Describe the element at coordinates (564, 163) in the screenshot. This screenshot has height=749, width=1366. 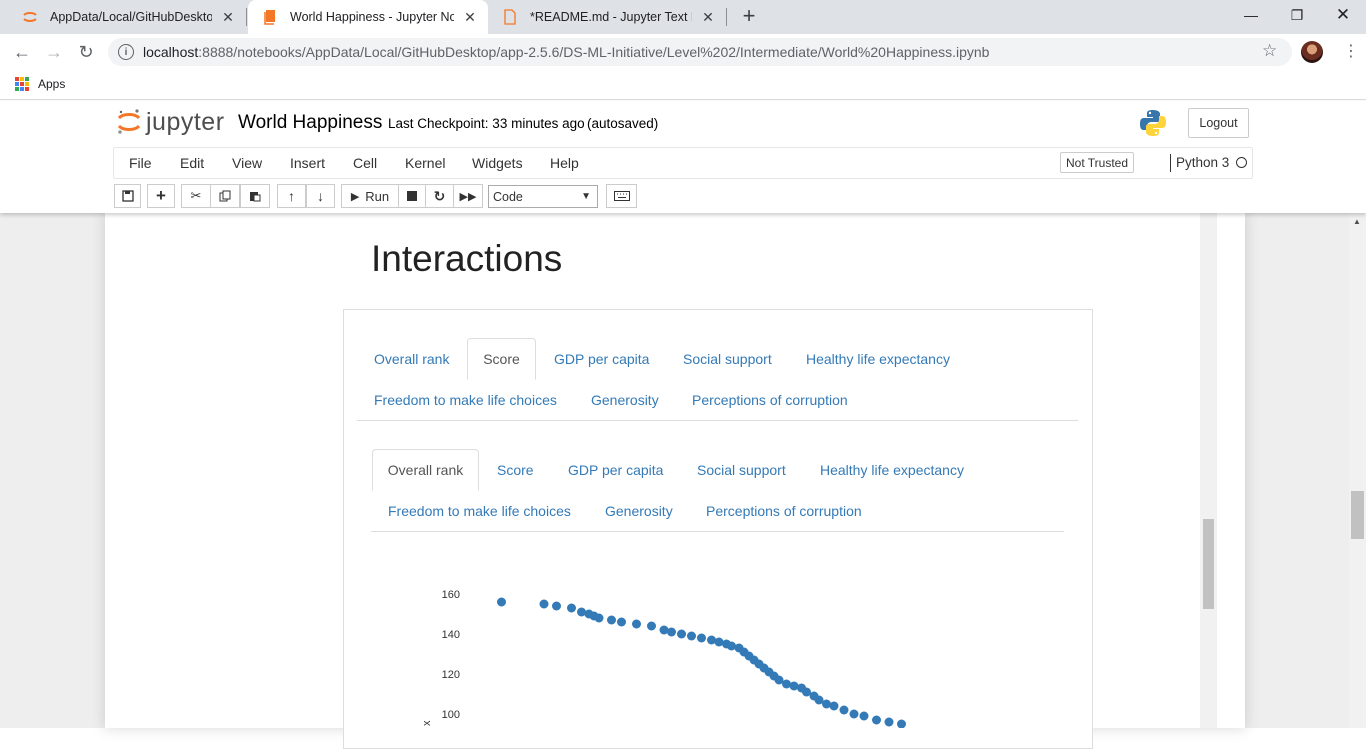
I see `menu-help: Help` at that location.